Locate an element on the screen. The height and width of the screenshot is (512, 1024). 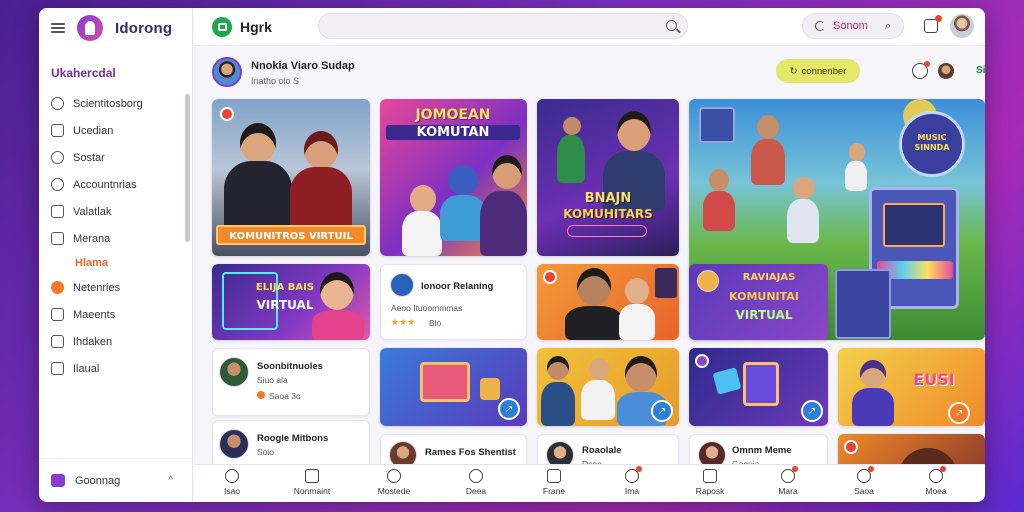
sidebar-item-label: Ihdaken is located at coordinates (93, 341).